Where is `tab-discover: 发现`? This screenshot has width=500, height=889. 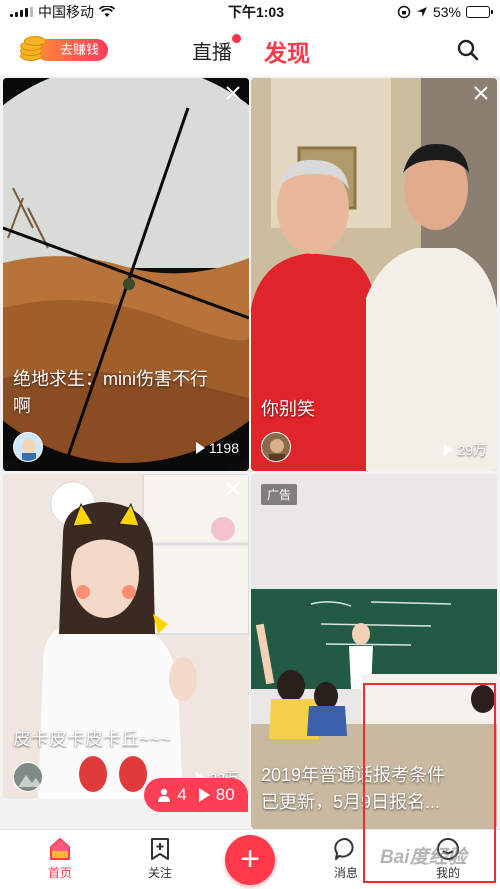
tab-discover: 发现 is located at coordinates (287, 51).